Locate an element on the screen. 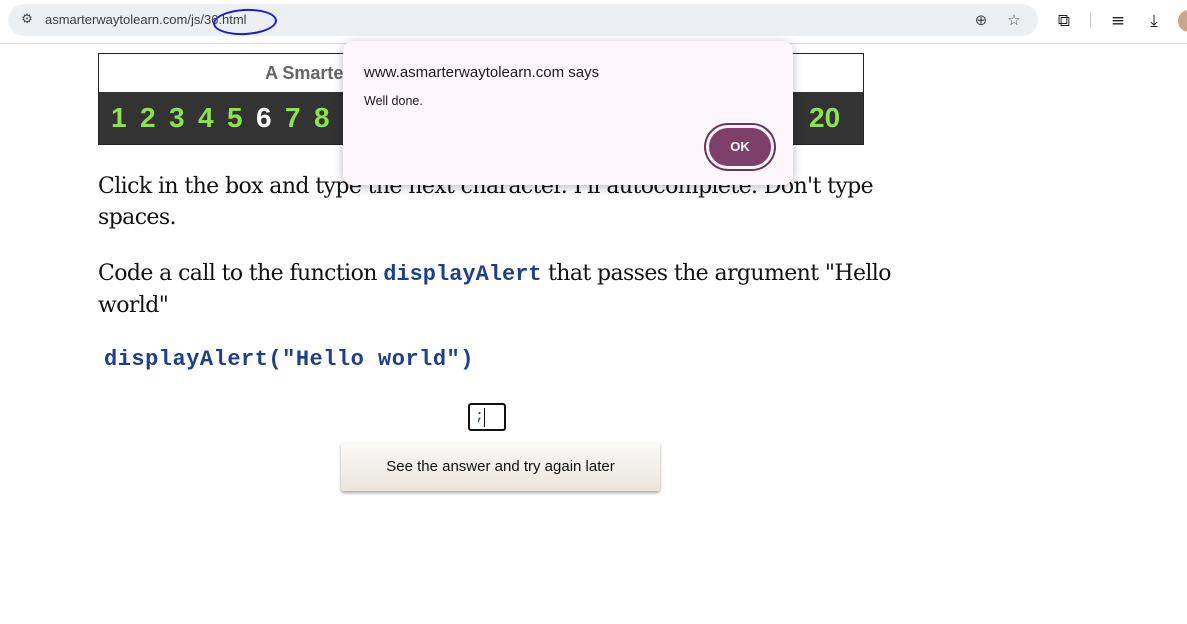  tune-icon: ⚙ is located at coordinates (27, 20).